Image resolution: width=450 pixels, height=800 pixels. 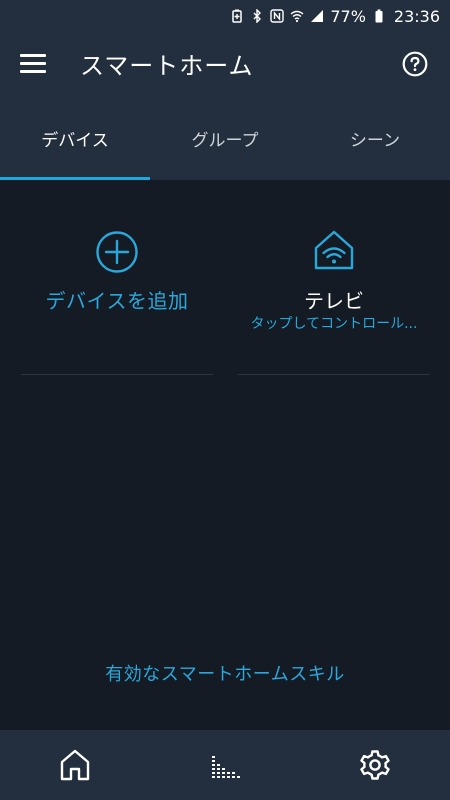 I want to click on device-name: テレビ, so click(x=334, y=301).